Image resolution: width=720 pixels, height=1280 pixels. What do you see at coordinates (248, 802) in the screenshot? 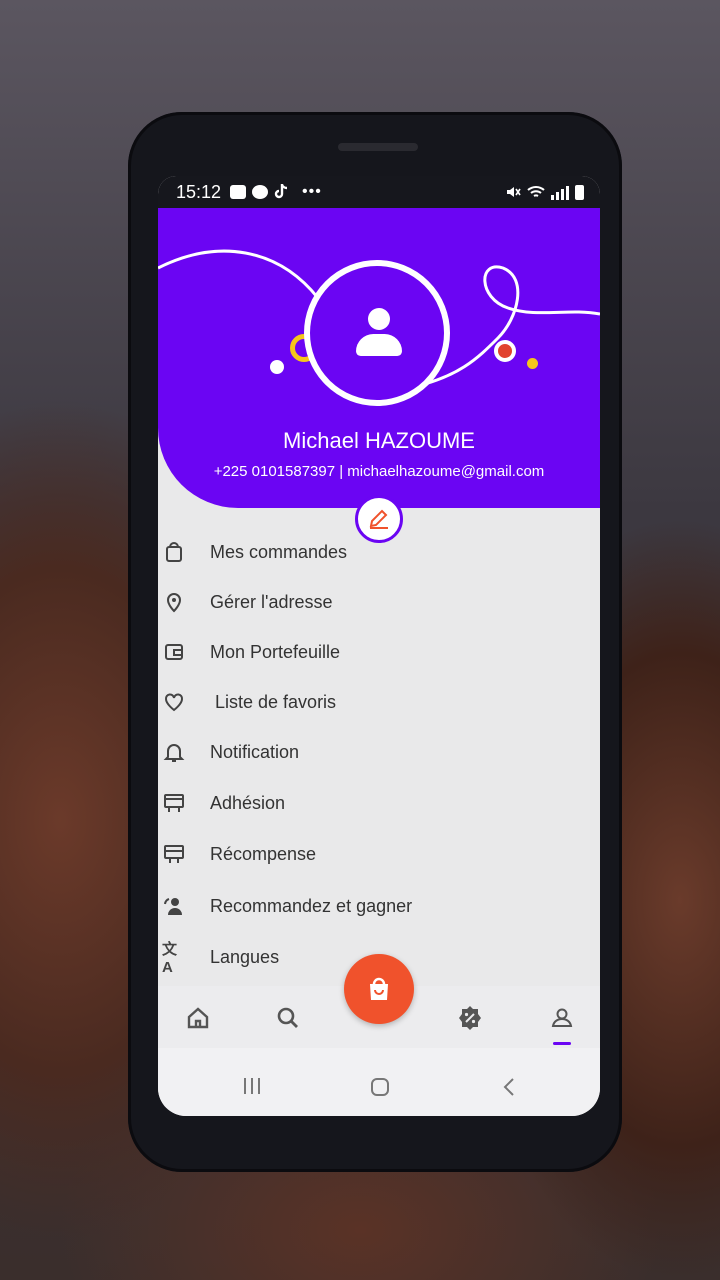
I see `menu-item-label: Adhésion` at bounding box center [248, 802].